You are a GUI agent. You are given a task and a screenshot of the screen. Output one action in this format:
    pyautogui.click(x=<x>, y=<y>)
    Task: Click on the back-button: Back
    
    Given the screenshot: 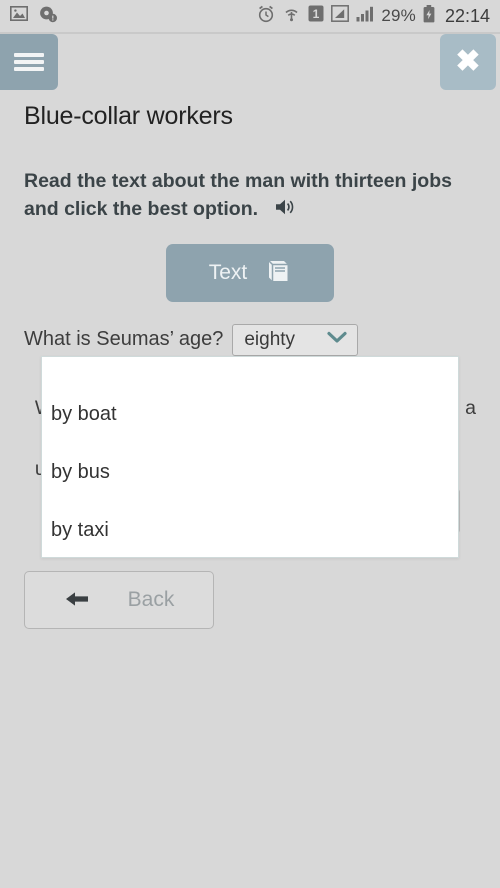 What is the action you would take?
    pyautogui.click(x=119, y=600)
    